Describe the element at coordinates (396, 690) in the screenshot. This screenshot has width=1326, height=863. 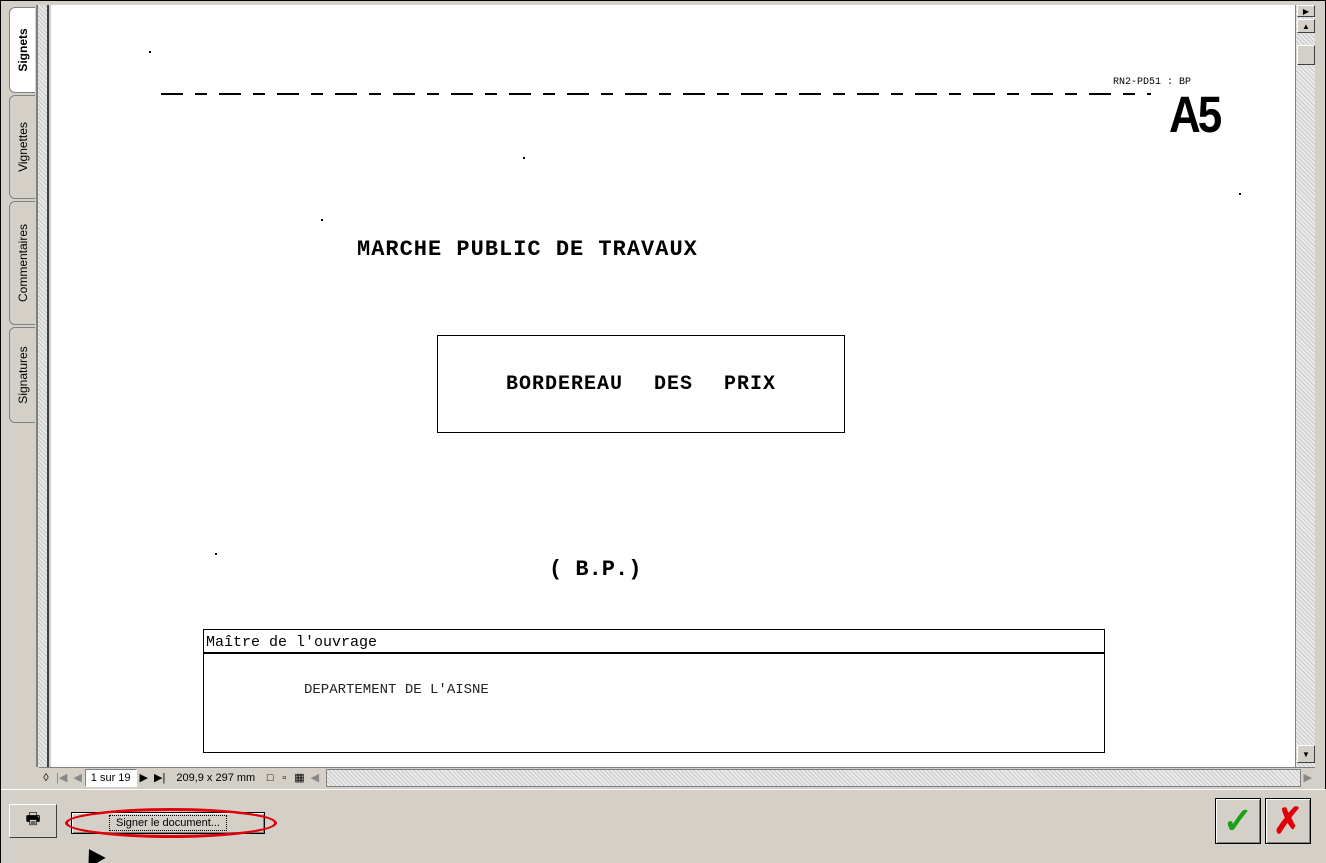
I see `owner-value: DEPARTEMENT DE L'AISNE` at that location.